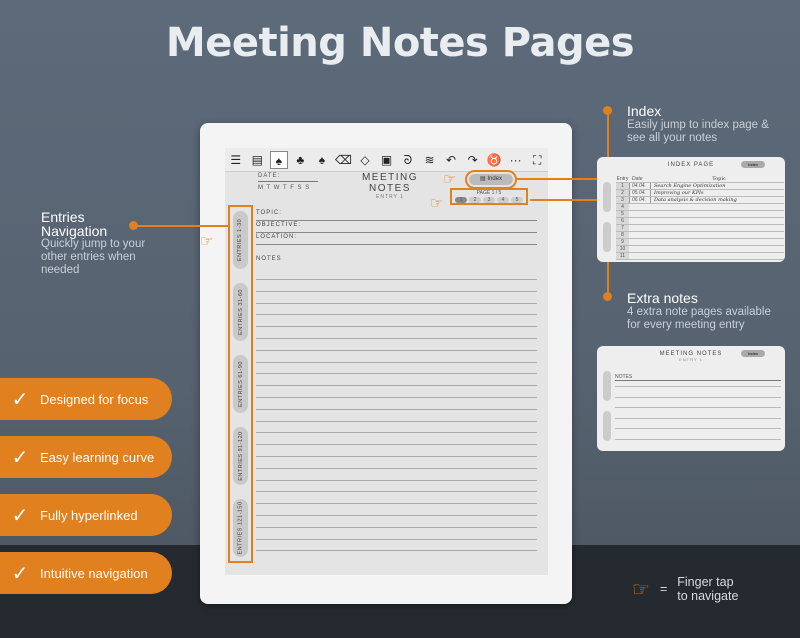  Describe the element at coordinates (691, 398) in the screenshot. I see `extra-notes-preview: MEETING NOTES ENTRY 1 Index NOTES` at that location.